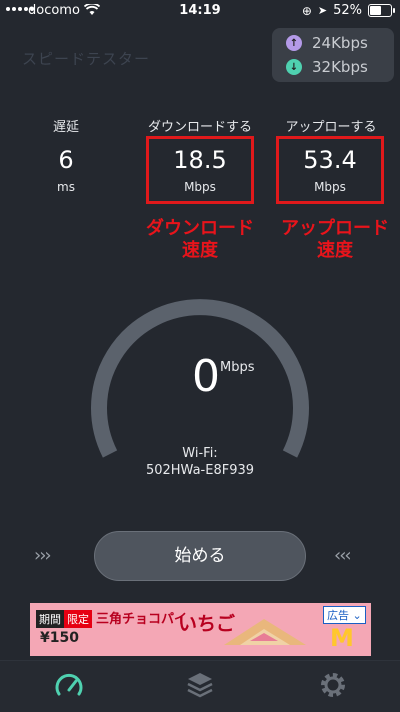 This screenshot has width=400, height=712. Describe the element at coordinates (200, 685) in the screenshot. I see `layers-icon` at that location.